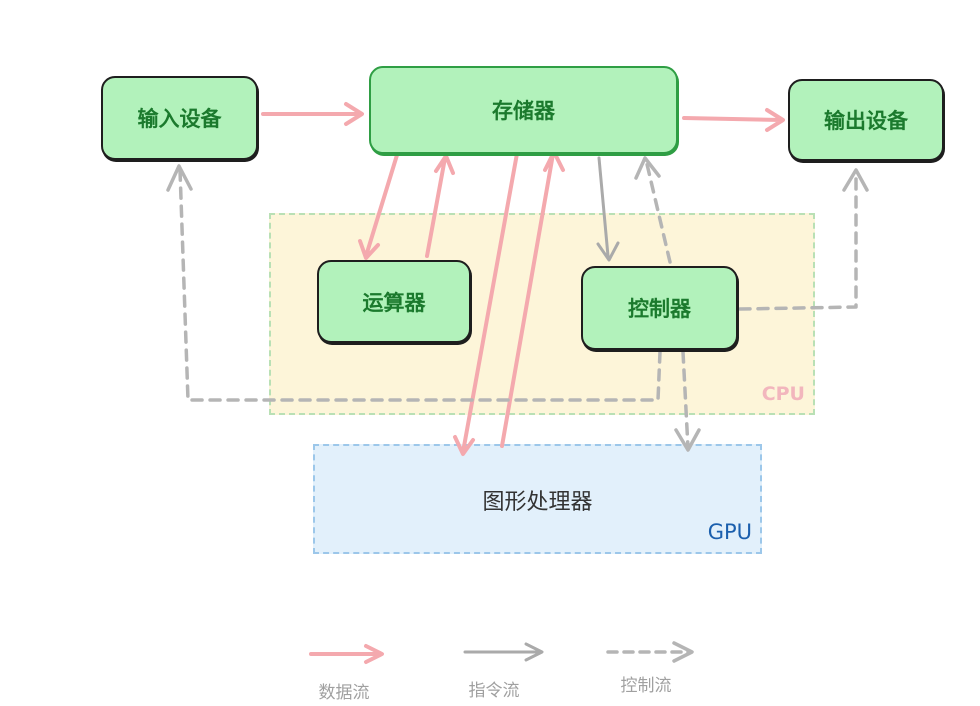  I want to click on legend-glyphs, so click(501, 652).